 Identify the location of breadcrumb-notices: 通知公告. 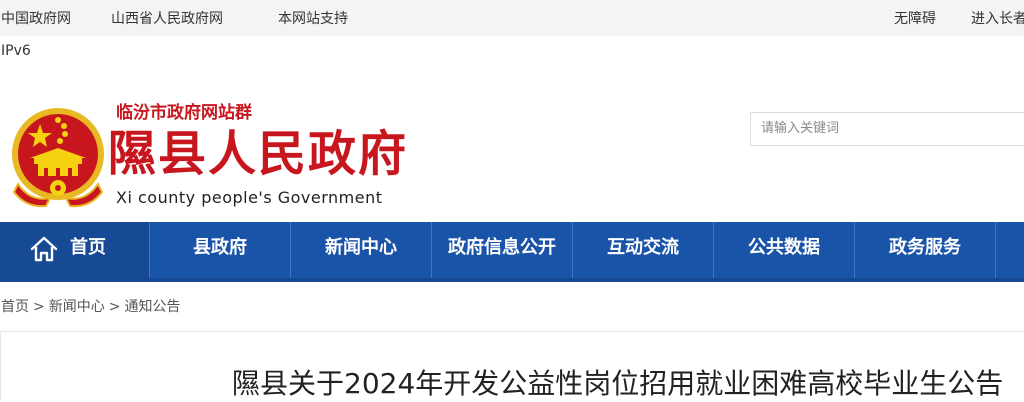
(152, 307).